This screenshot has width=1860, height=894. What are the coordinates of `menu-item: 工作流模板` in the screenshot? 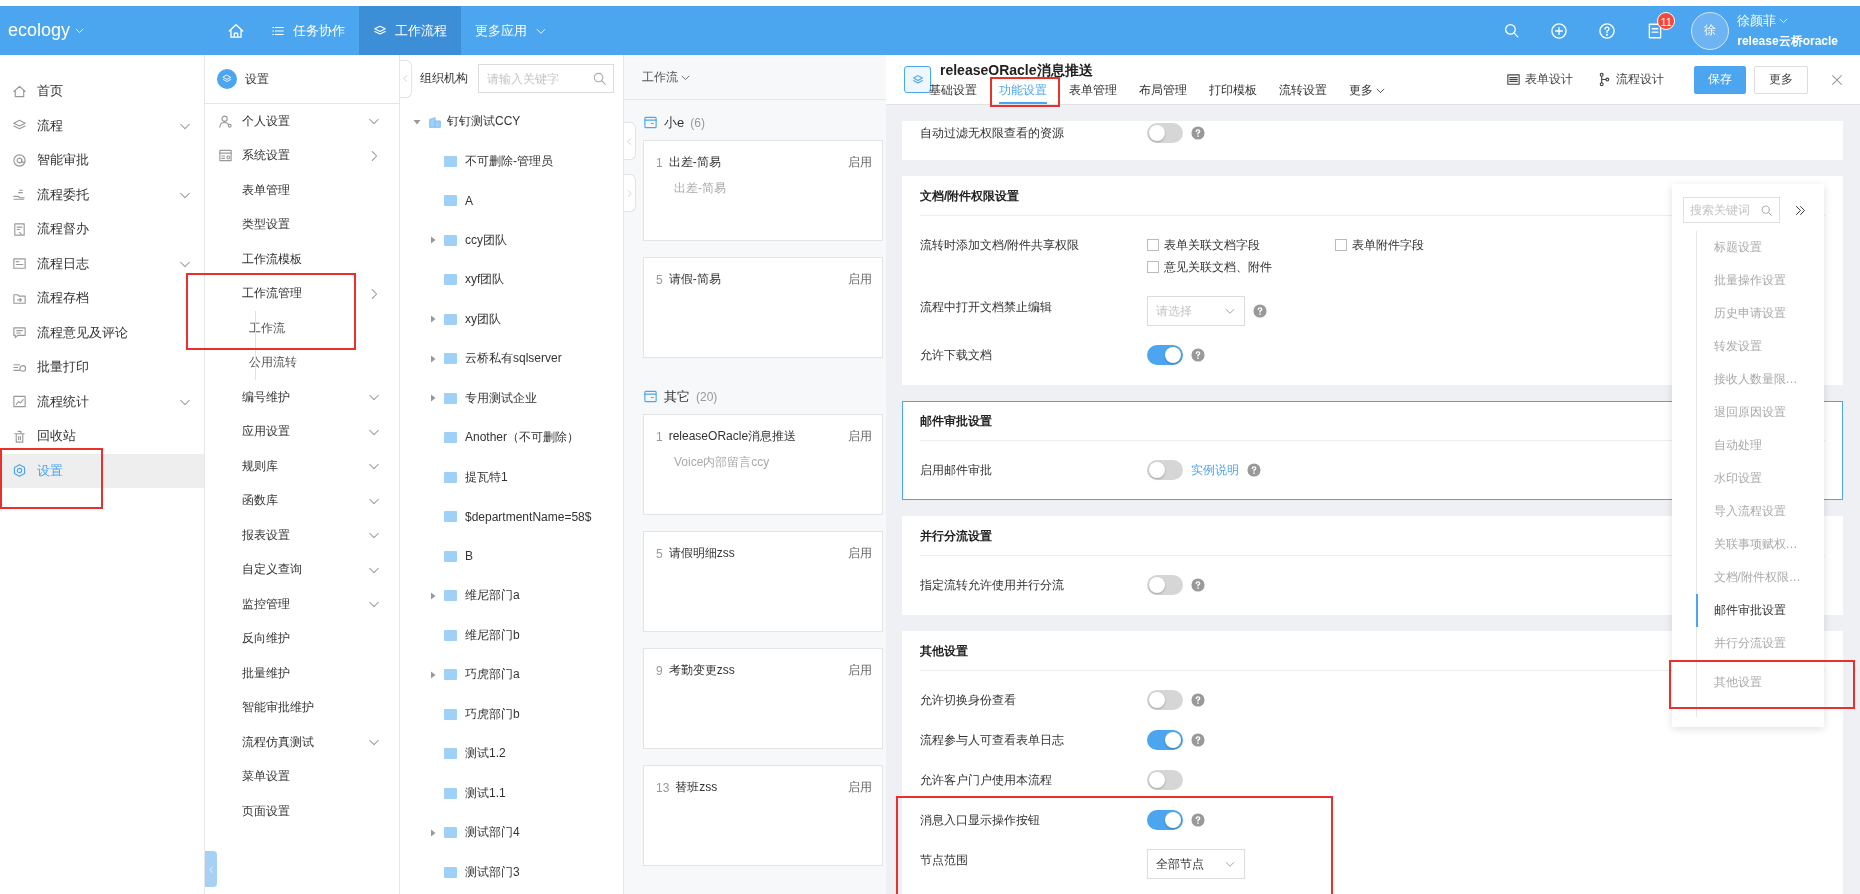 It's located at (304, 259).